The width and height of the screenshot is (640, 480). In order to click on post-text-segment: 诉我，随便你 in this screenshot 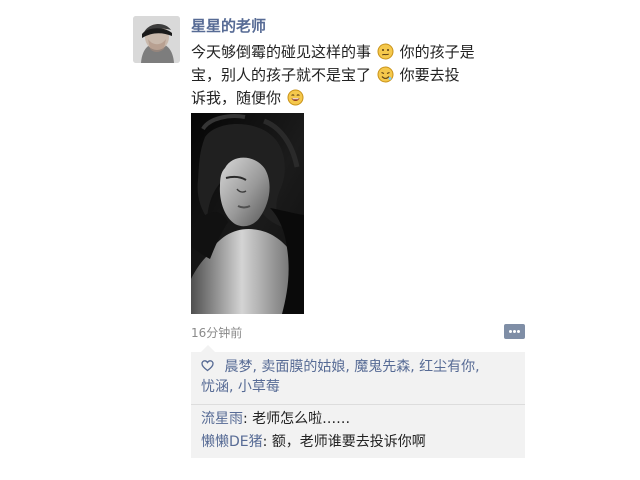, I will do `click(236, 98)`.